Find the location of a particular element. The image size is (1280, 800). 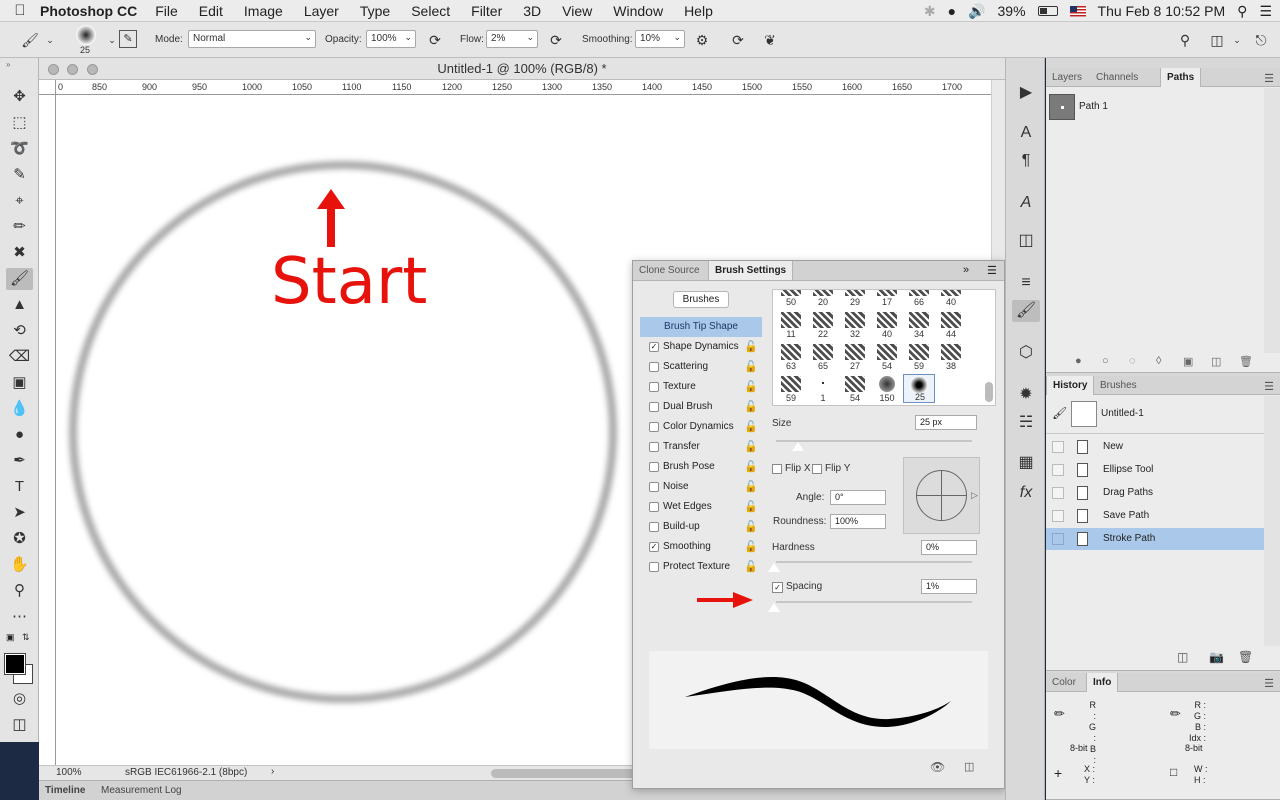

option-transfer: Transfer 🔓 is located at coordinates (701, 447).